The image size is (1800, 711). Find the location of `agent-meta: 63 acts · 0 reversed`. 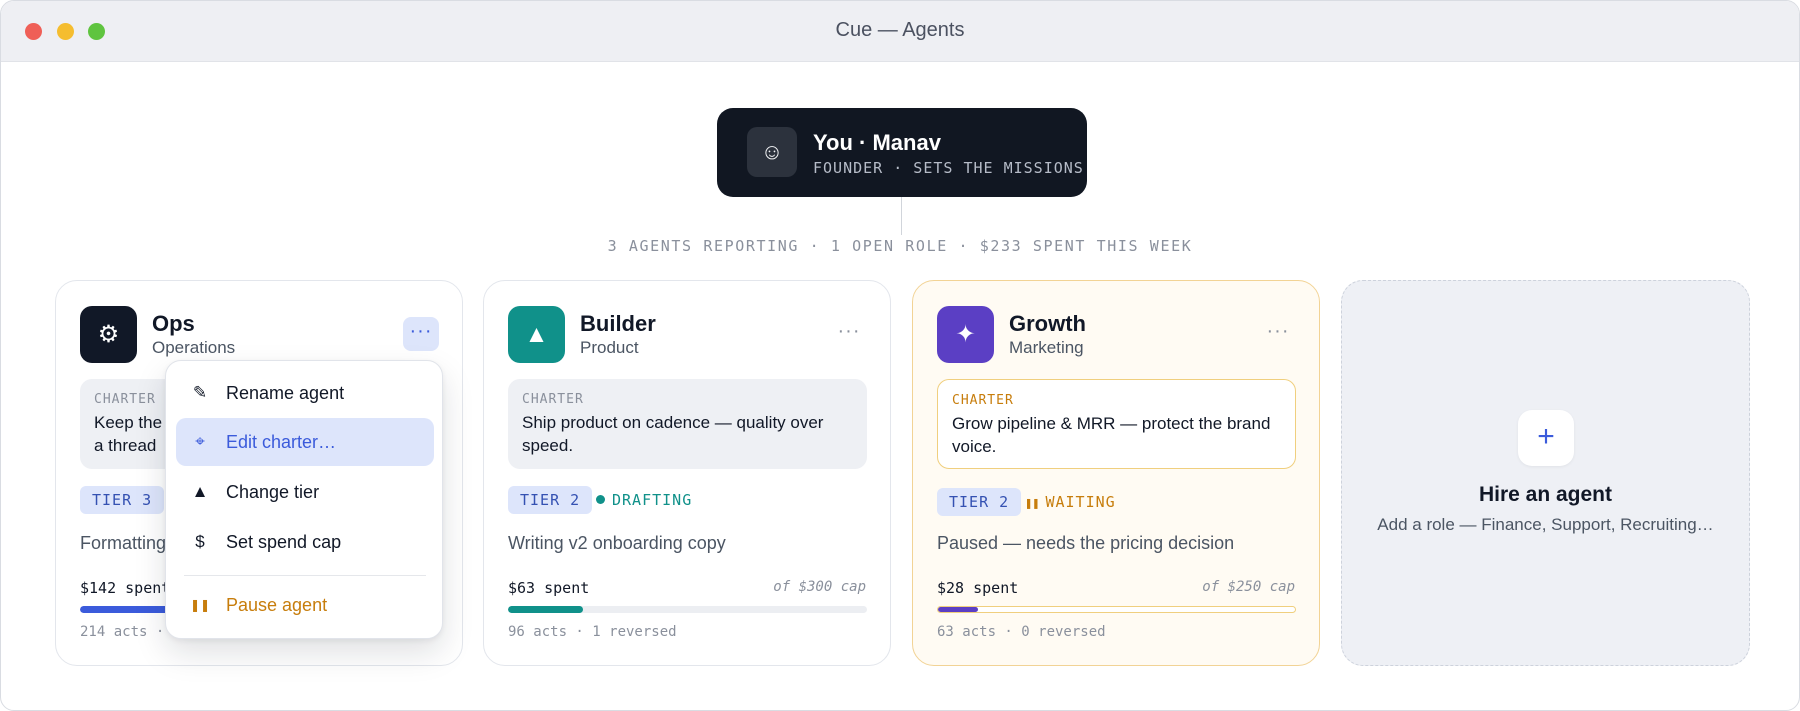

agent-meta: 63 acts · 0 reversed is located at coordinates (1021, 632).